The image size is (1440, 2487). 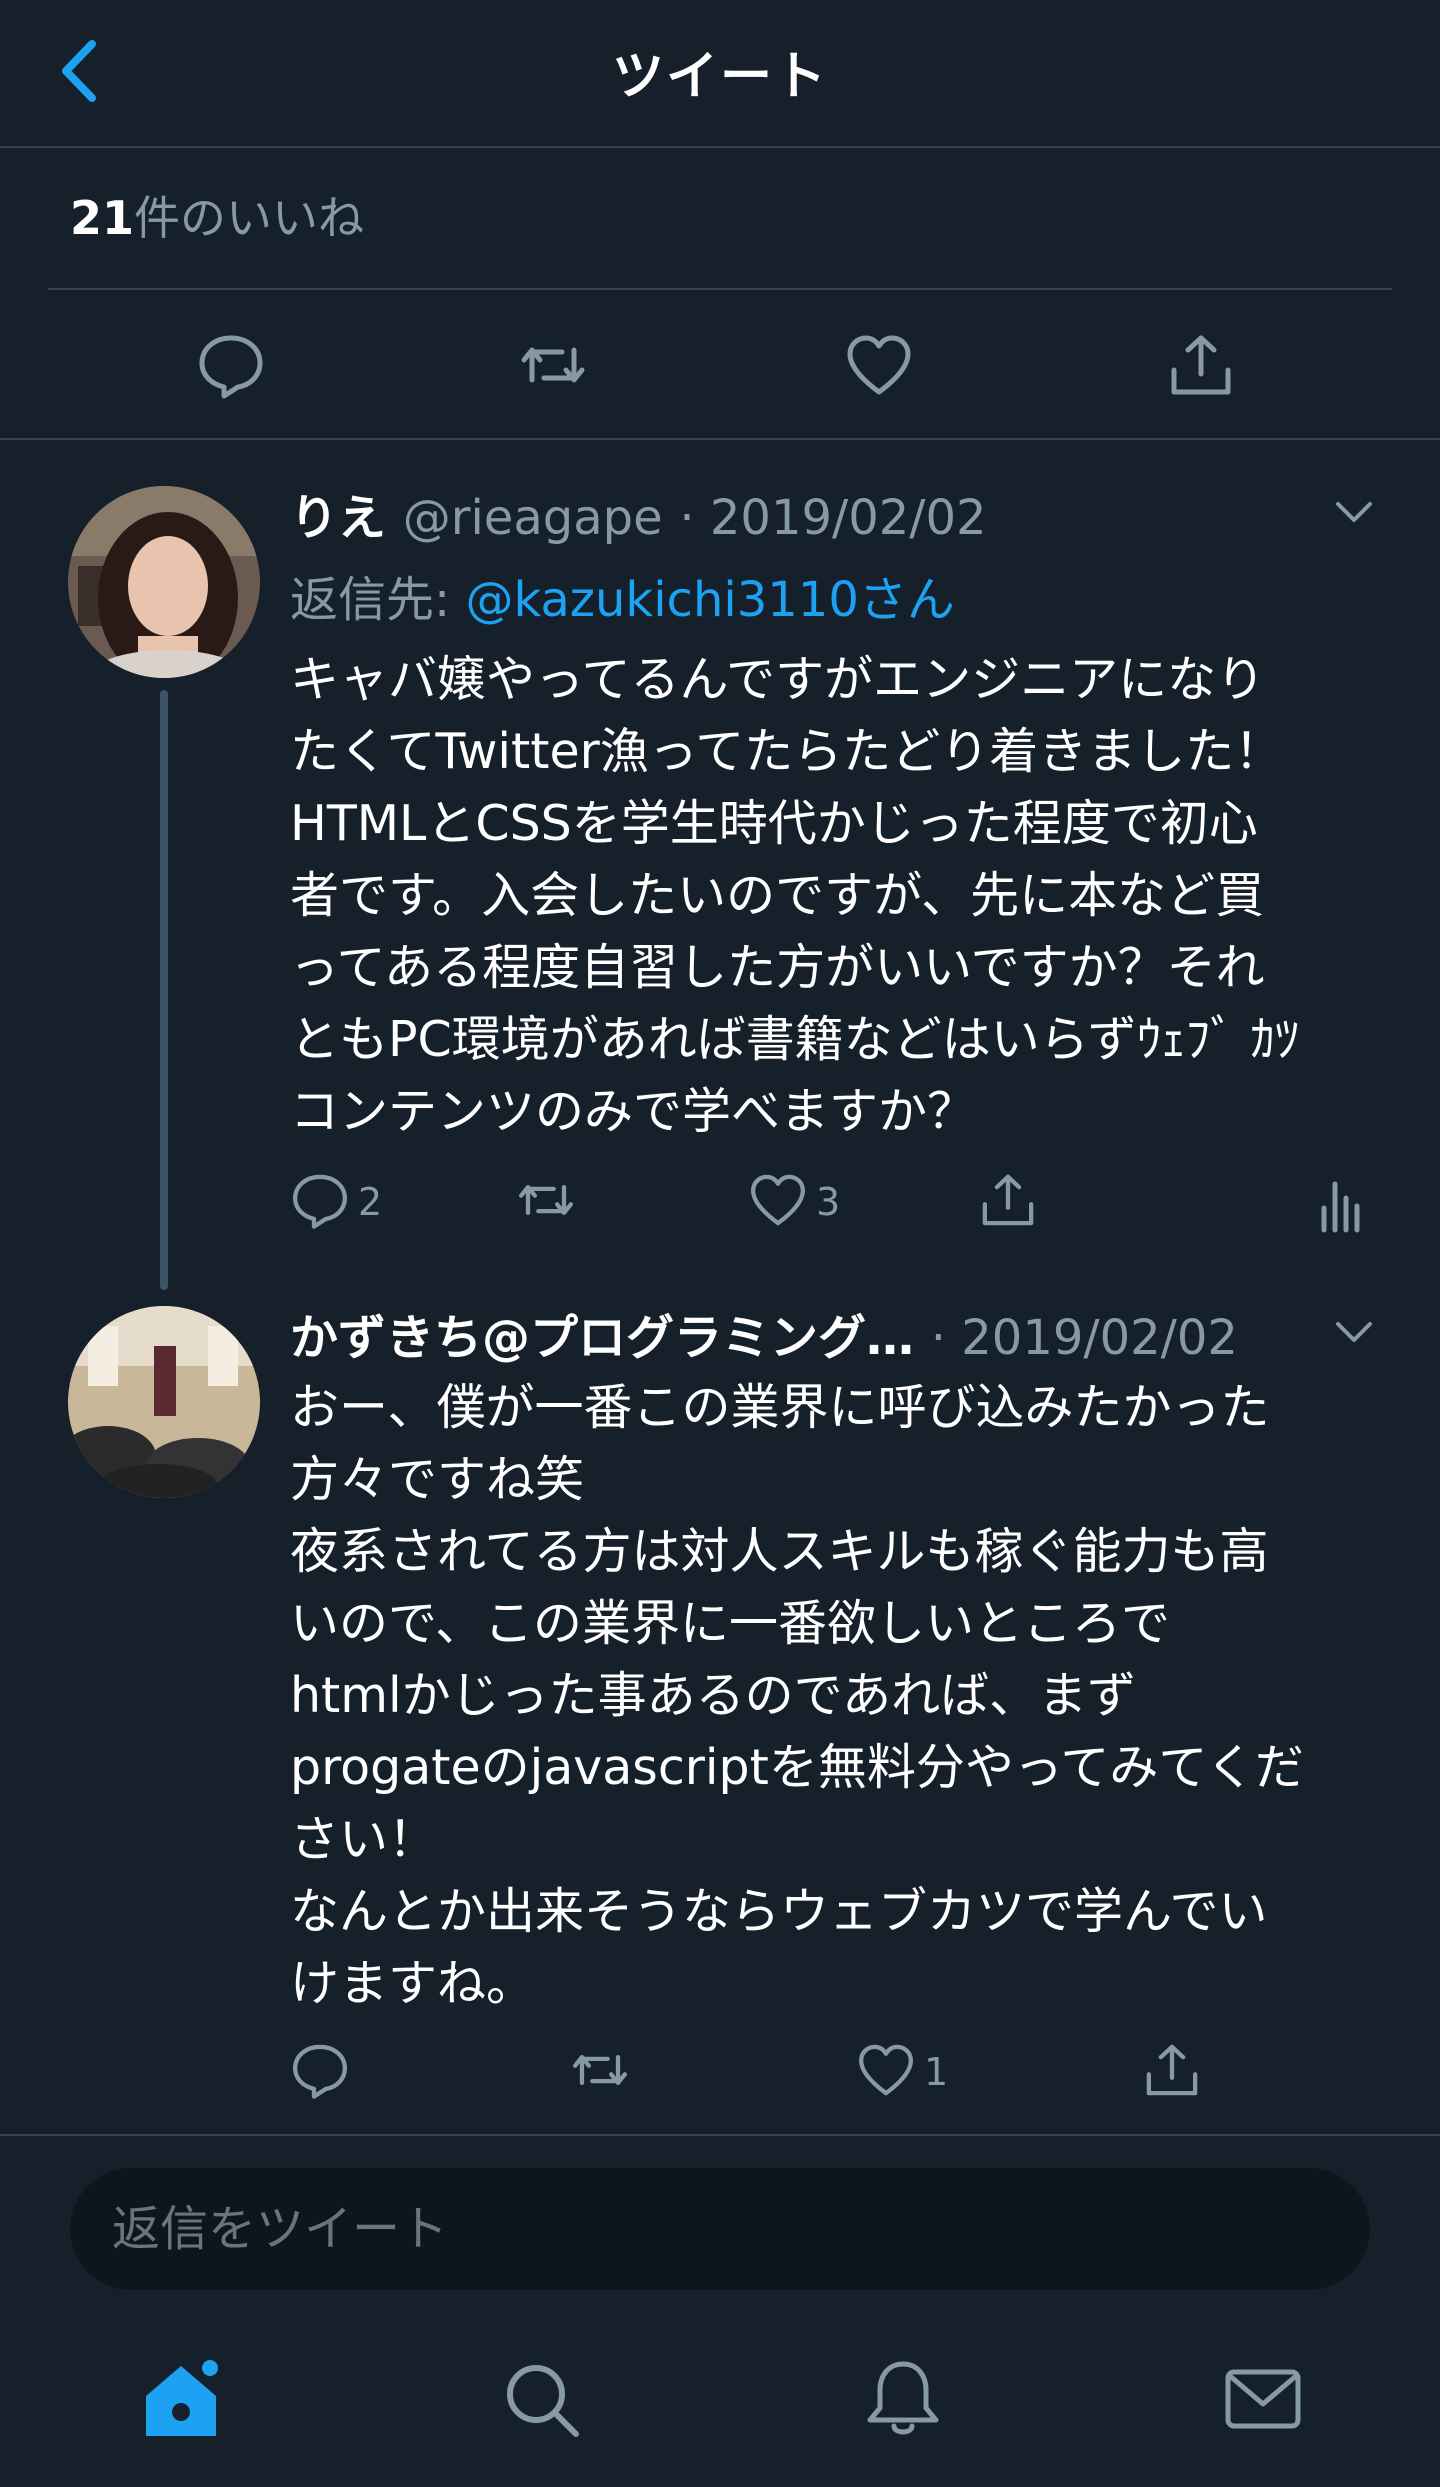 What do you see at coordinates (921, 2075) in the screenshot?
I see `like-action: 1` at bounding box center [921, 2075].